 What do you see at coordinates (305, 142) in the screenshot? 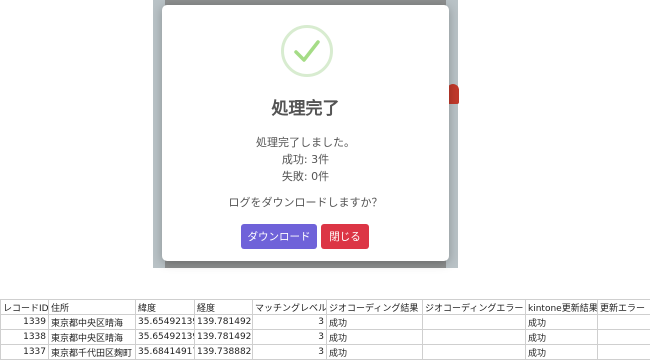
I see `dialog-message-line1: 処理完了しました。` at bounding box center [305, 142].